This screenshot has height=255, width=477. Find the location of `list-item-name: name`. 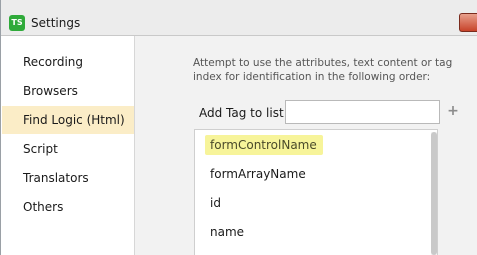

list-item-name: name is located at coordinates (227, 232).